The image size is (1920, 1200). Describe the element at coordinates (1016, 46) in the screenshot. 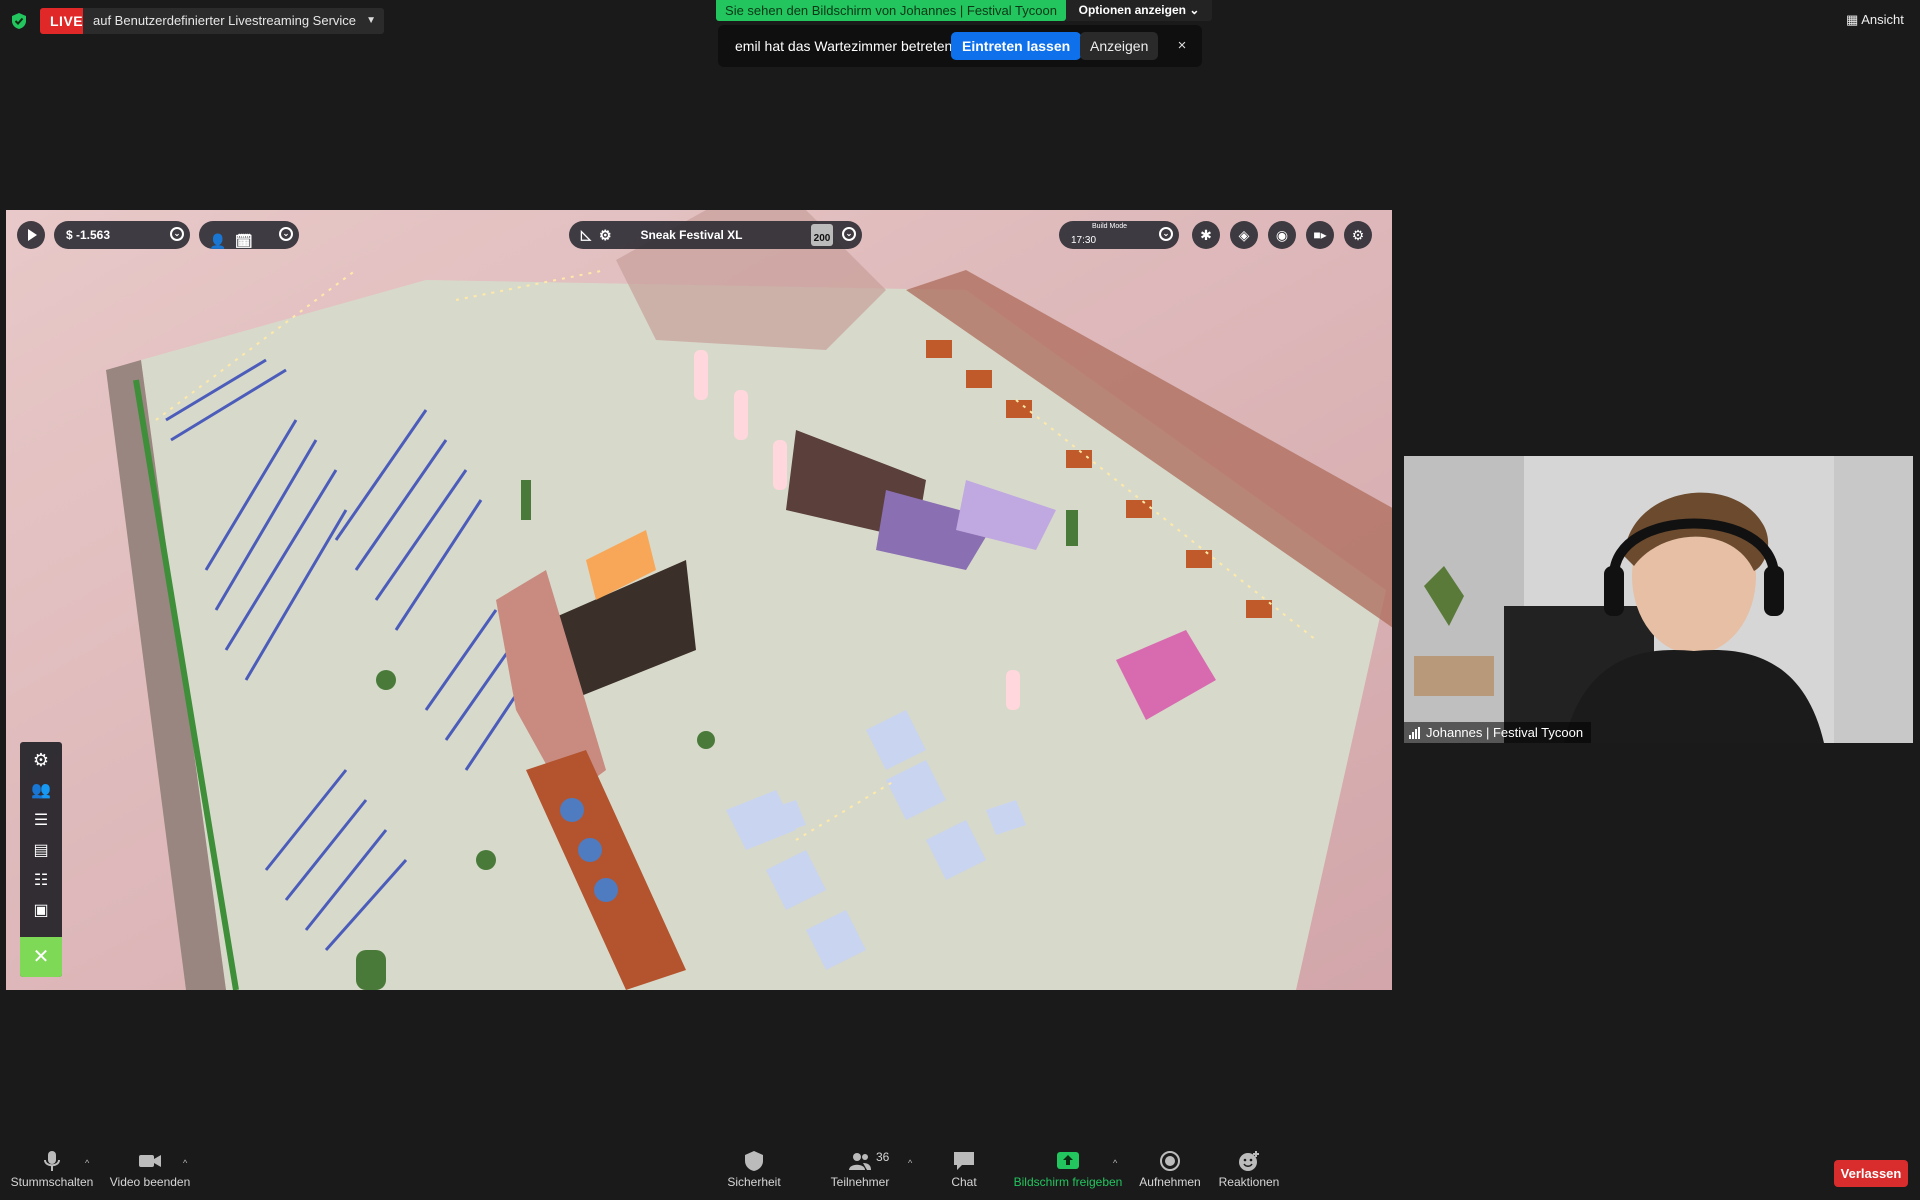

I see `admit-button: Eintreten lassen` at that location.